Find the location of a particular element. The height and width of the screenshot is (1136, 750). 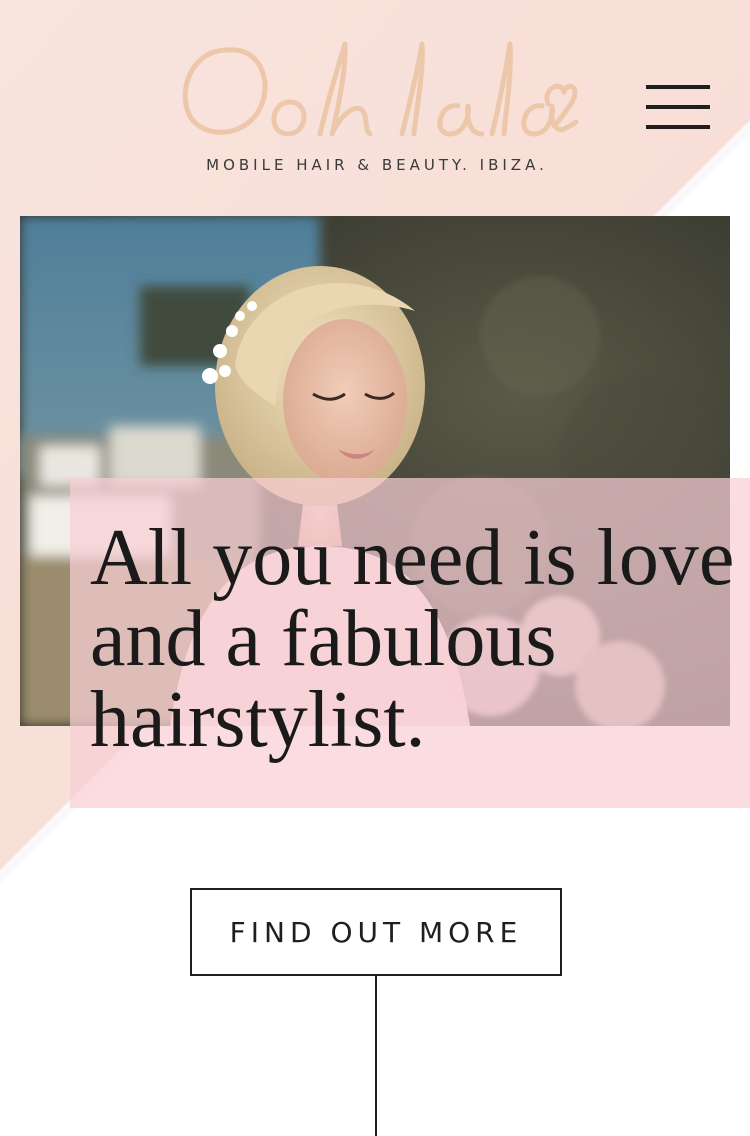

brand-logo is located at coordinates (375, 90).